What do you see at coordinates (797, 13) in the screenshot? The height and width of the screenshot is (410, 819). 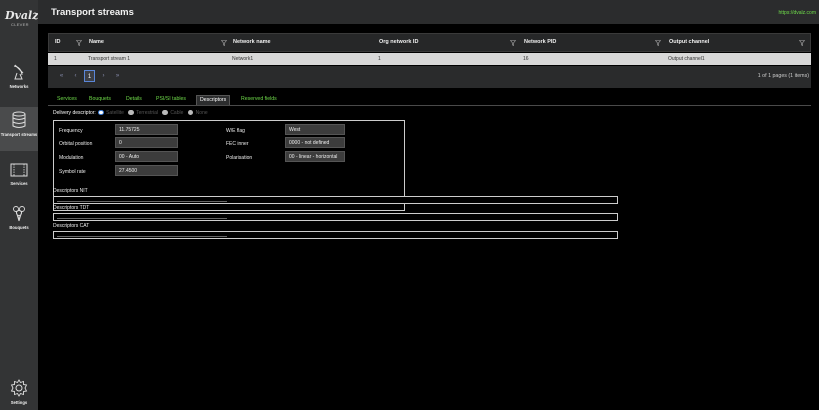 I see `website-link: https://dvalz.com` at bounding box center [797, 13].